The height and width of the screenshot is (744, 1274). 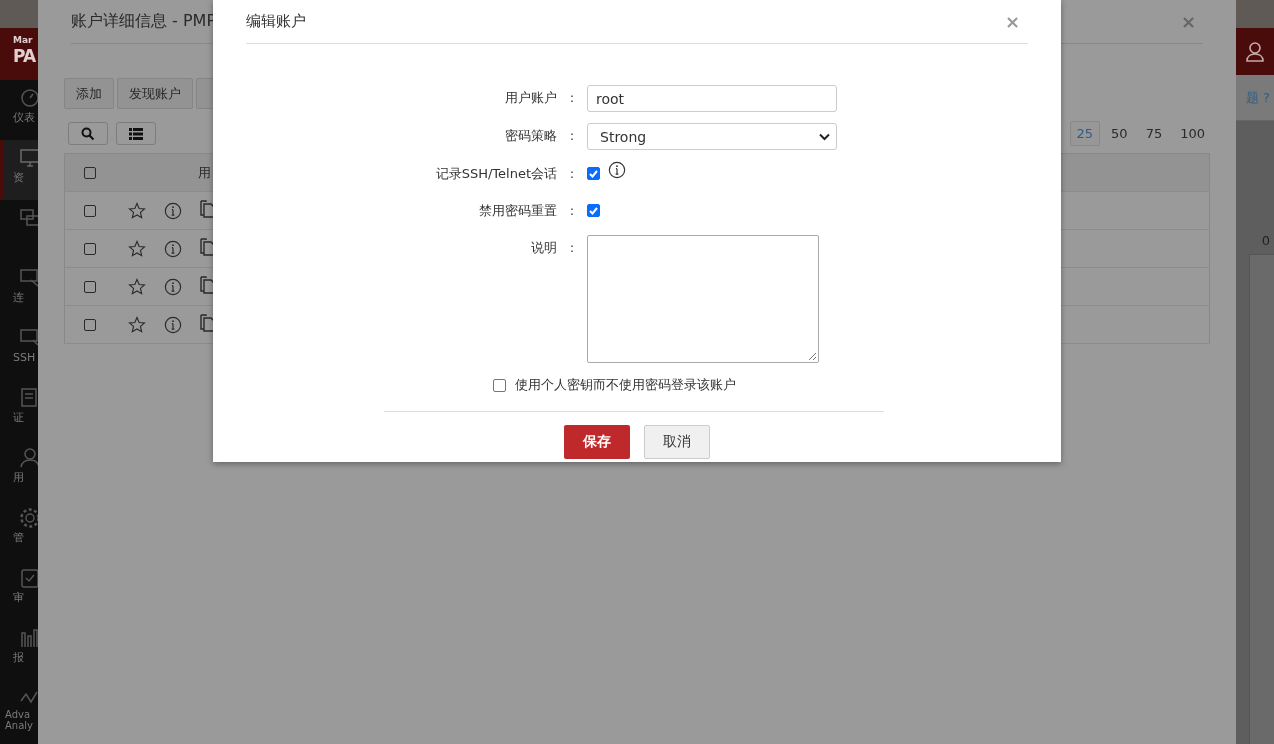 I want to click on gear-icon, so click(x=28, y=518).